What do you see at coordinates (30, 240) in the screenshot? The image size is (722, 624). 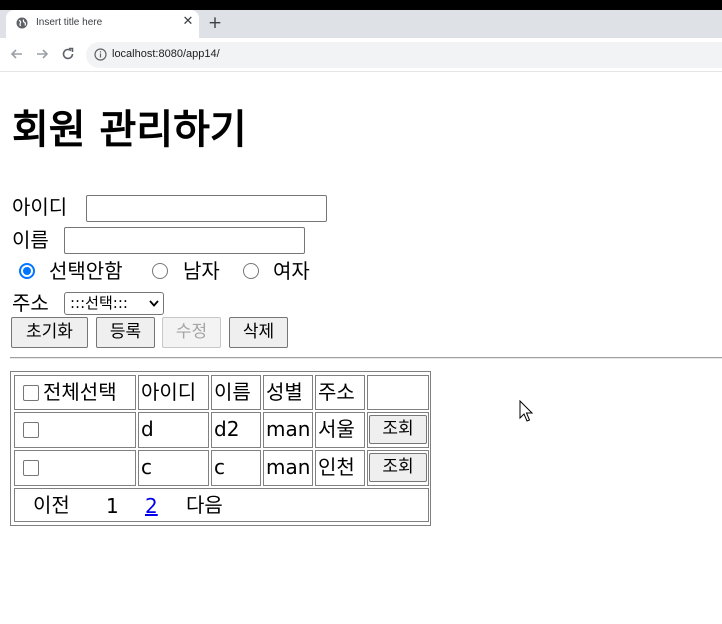 I see `name-label: 이름` at bounding box center [30, 240].